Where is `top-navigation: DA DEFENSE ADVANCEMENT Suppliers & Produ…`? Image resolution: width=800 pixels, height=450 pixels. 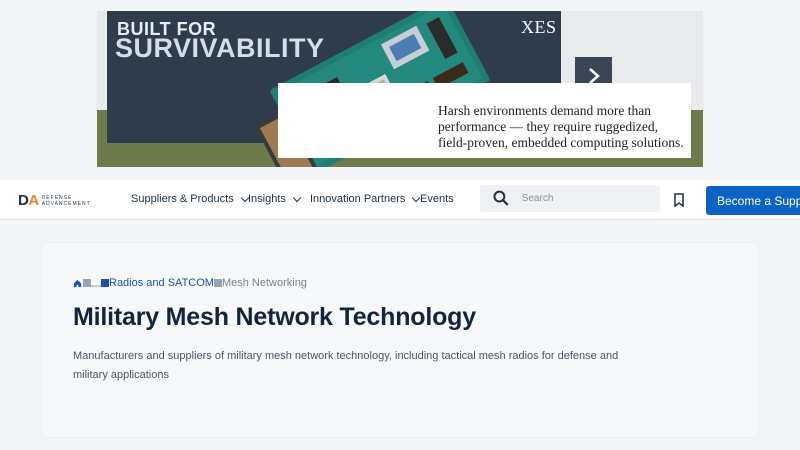 top-navigation: DA DEFENSE ADVANCEMENT Suppliers & Produ… is located at coordinates (400, 200).